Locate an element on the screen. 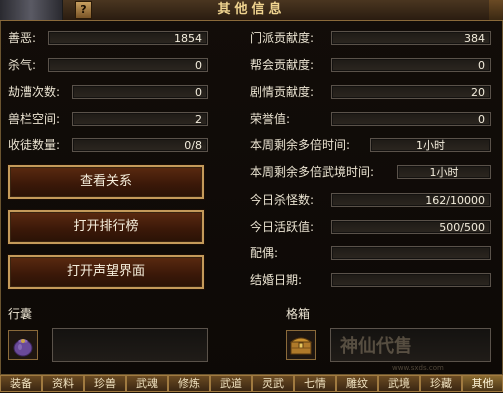  title-end-decoration is located at coordinates (496, 10).